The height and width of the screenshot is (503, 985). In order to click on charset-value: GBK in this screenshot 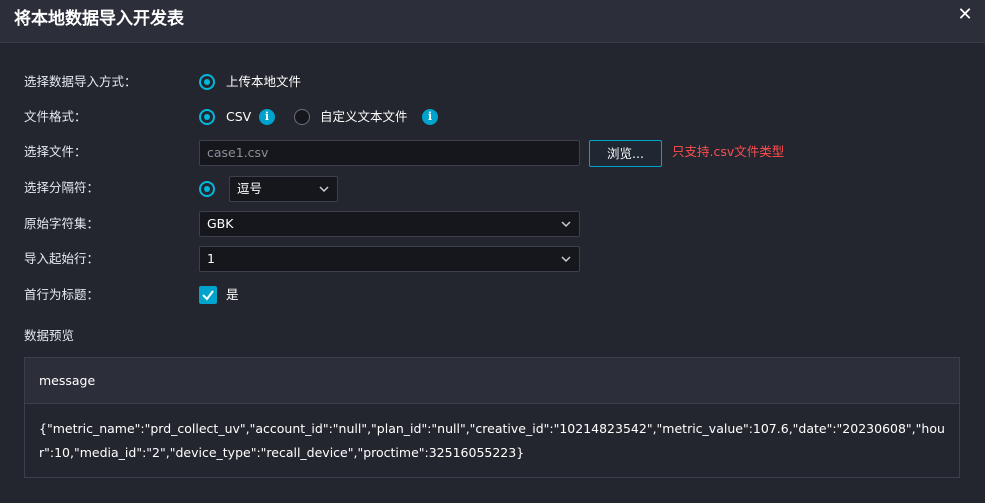, I will do `click(220, 223)`.